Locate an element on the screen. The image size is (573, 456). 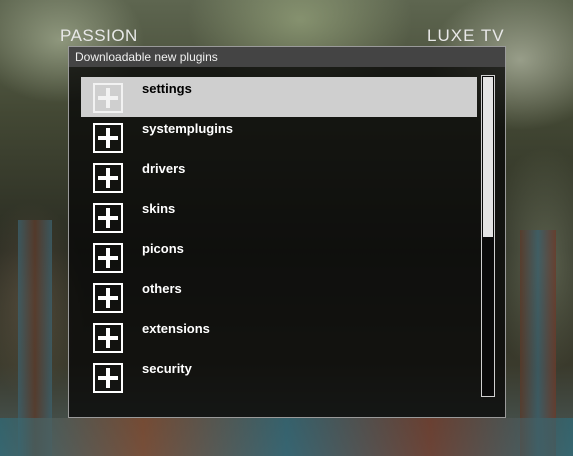
list-item-label: settings is located at coordinates (167, 88).